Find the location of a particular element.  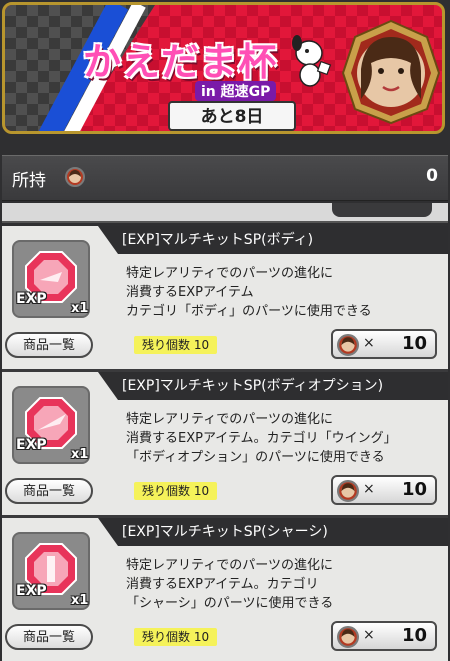

item-name: [EXP]マルチキットSP(ボディオプション) is located at coordinates (273, 386).